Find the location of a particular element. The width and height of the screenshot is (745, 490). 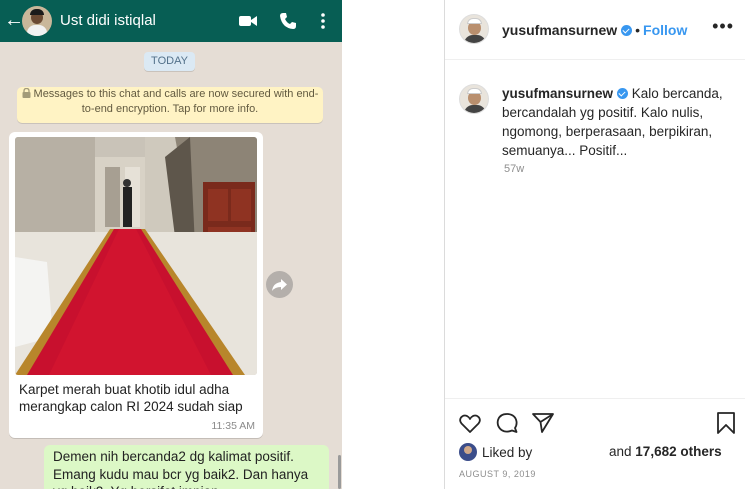

scrollbar is located at coordinates (339, 472).